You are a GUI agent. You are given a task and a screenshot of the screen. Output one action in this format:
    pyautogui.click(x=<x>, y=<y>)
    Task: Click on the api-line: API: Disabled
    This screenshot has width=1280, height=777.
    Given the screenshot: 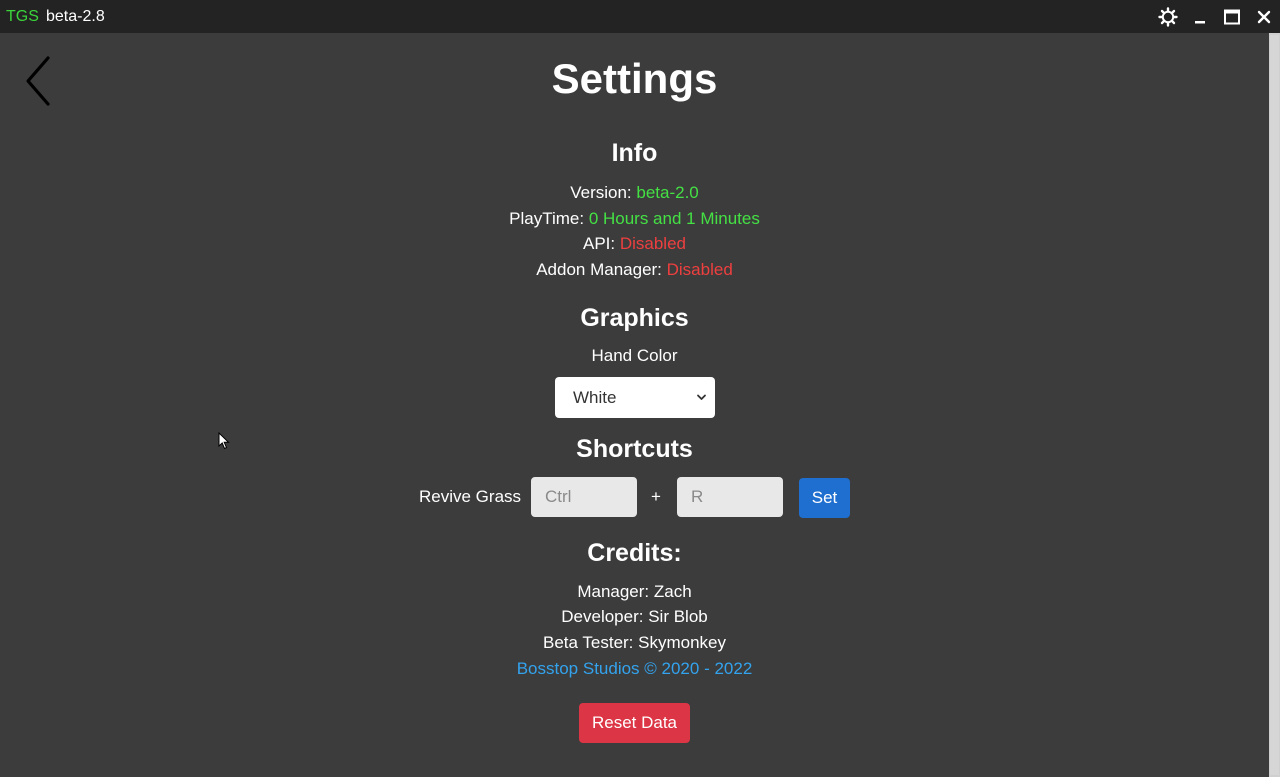 What is the action you would take?
    pyautogui.click(x=634, y=244)
    